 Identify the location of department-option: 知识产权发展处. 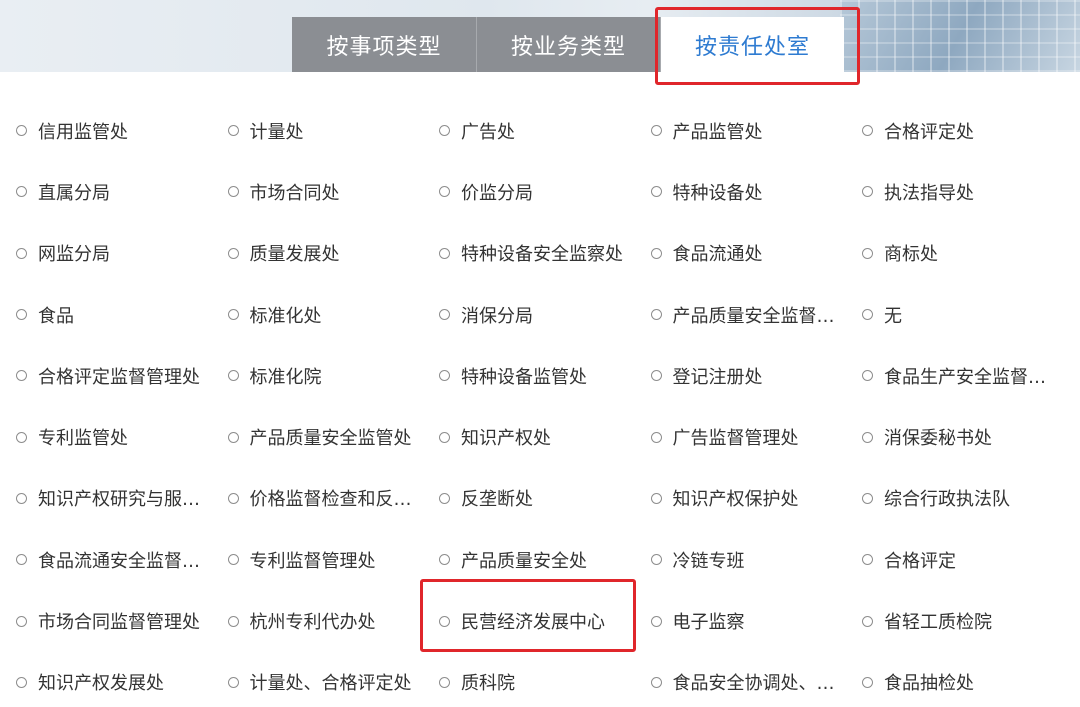
(122, 682).